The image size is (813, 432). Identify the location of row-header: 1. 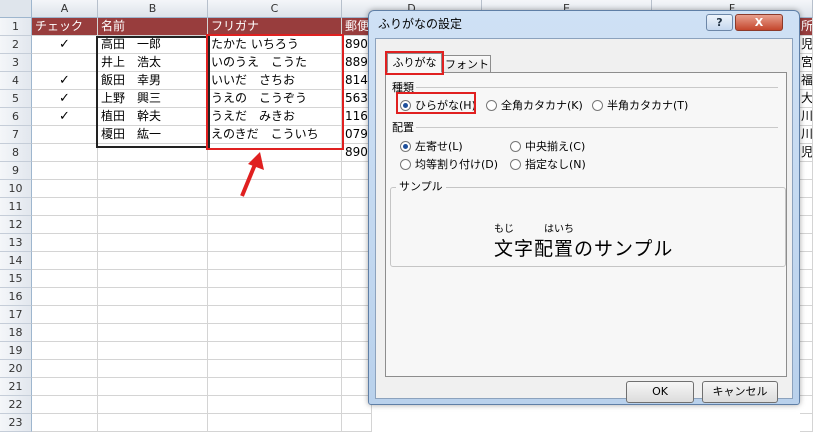
(16, 27).